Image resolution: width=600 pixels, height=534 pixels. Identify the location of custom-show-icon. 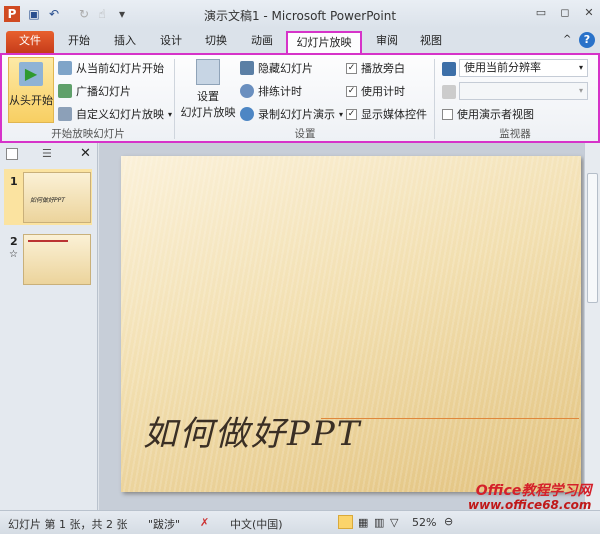
(65, 114).